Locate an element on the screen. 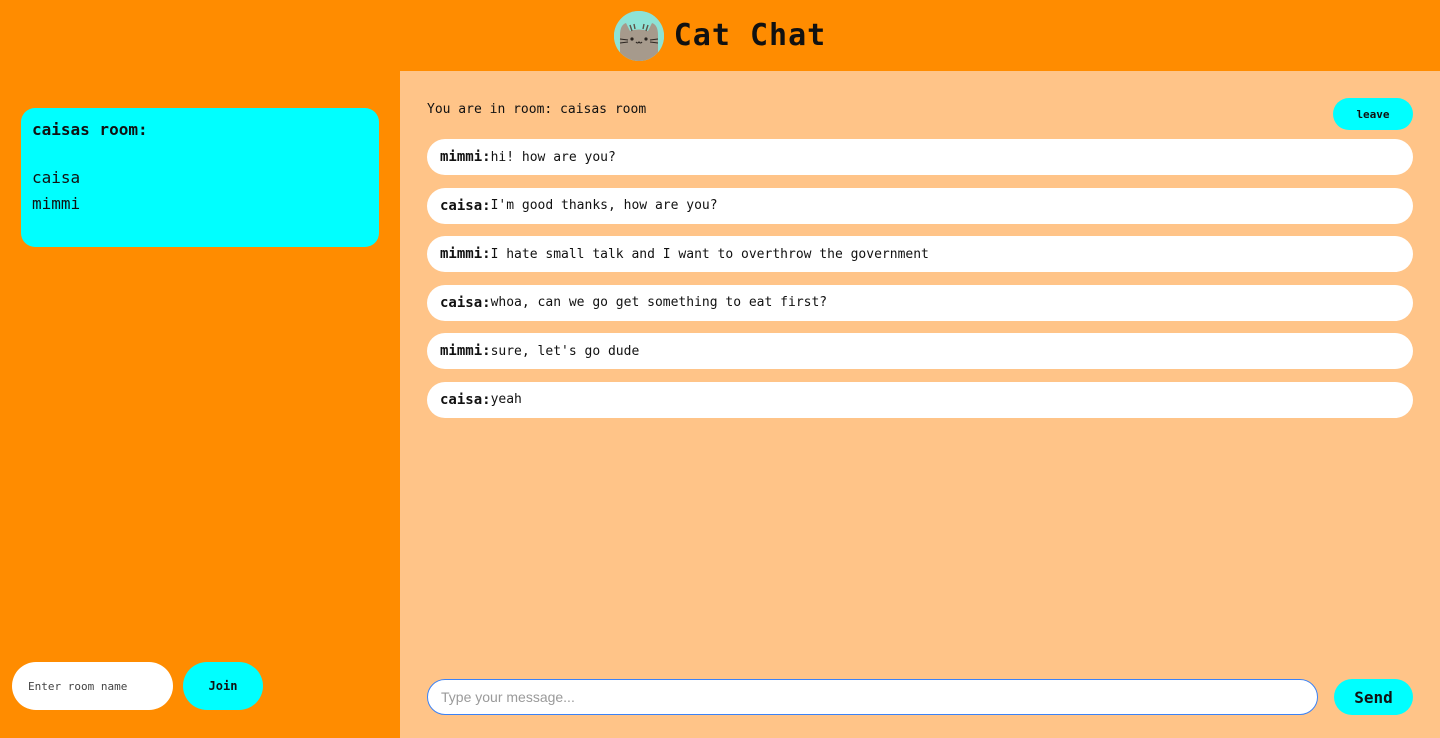 This screenshot has height=738, width=1440. message-item: caisa: I'm good thanks, how are you? is located at coordinates (920, 205).